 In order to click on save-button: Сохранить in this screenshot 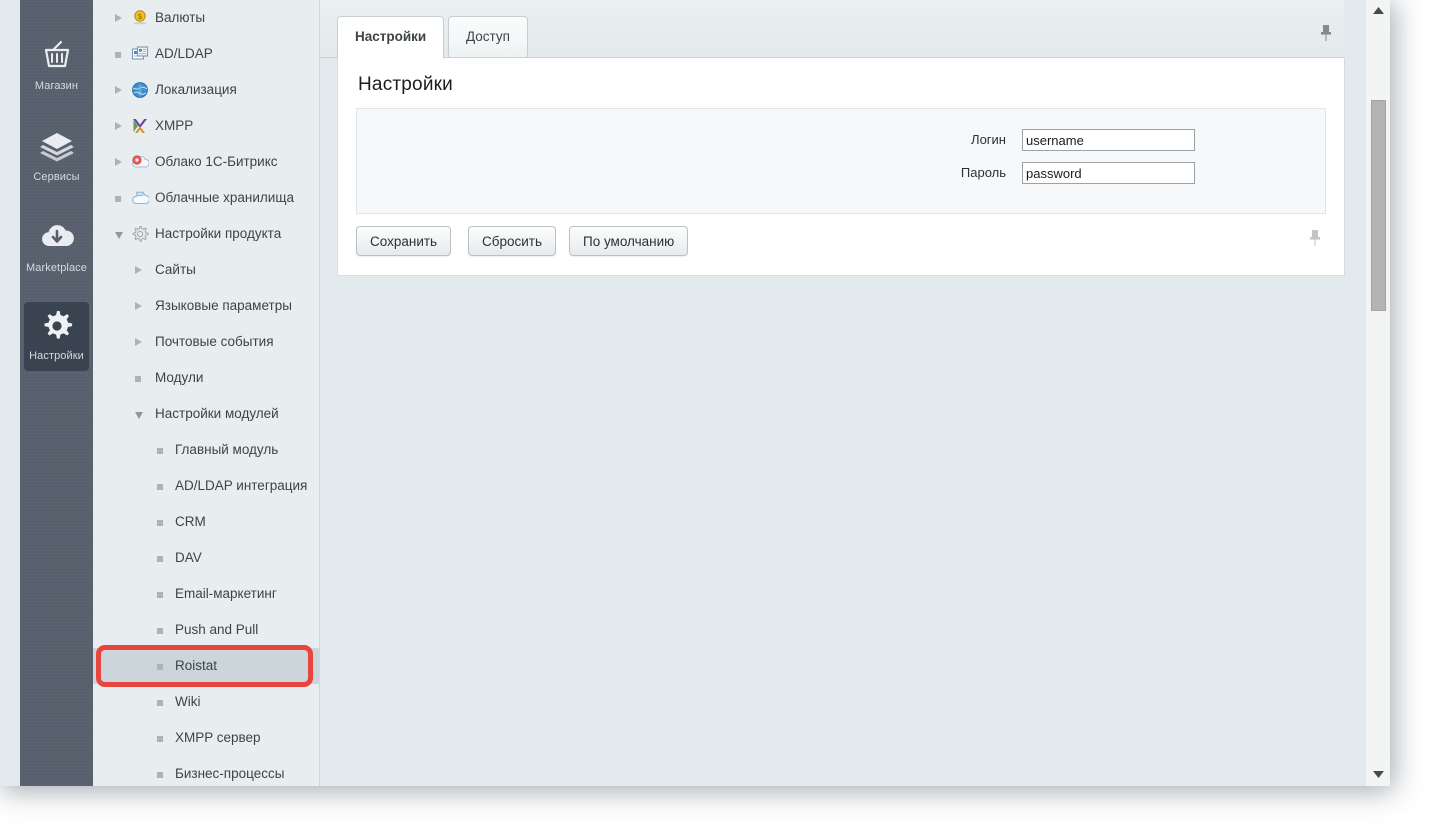, I will do `click(404, 241)`.